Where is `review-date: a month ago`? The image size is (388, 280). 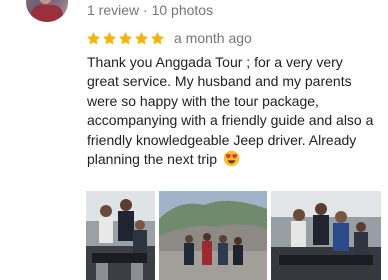 review-date: a month ago is located at coordinates (213, 38).